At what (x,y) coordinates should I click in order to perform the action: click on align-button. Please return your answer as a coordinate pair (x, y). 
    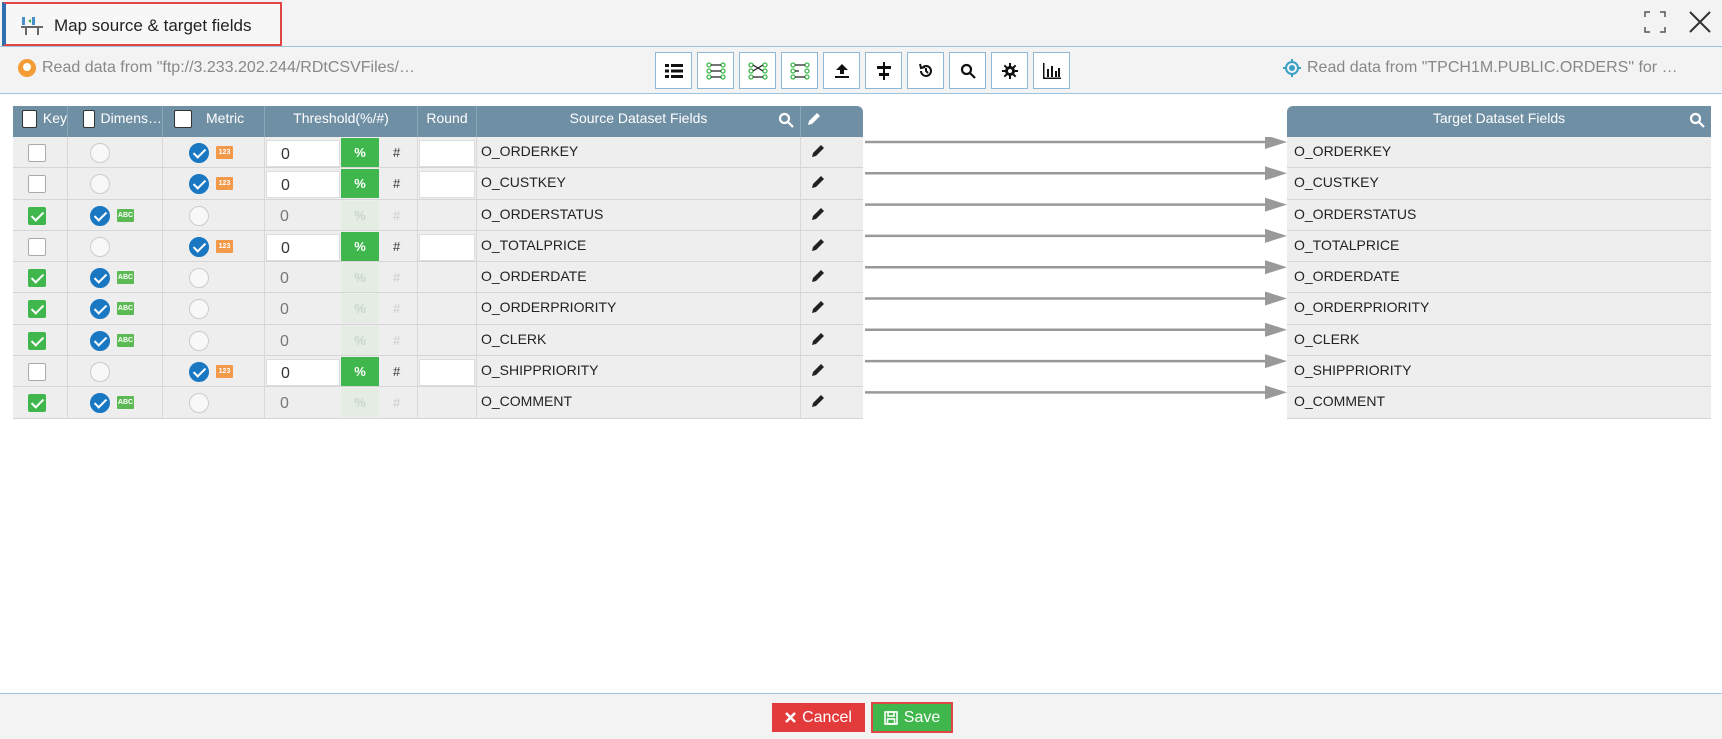
    Looking at the image, I should click on (883, 70).